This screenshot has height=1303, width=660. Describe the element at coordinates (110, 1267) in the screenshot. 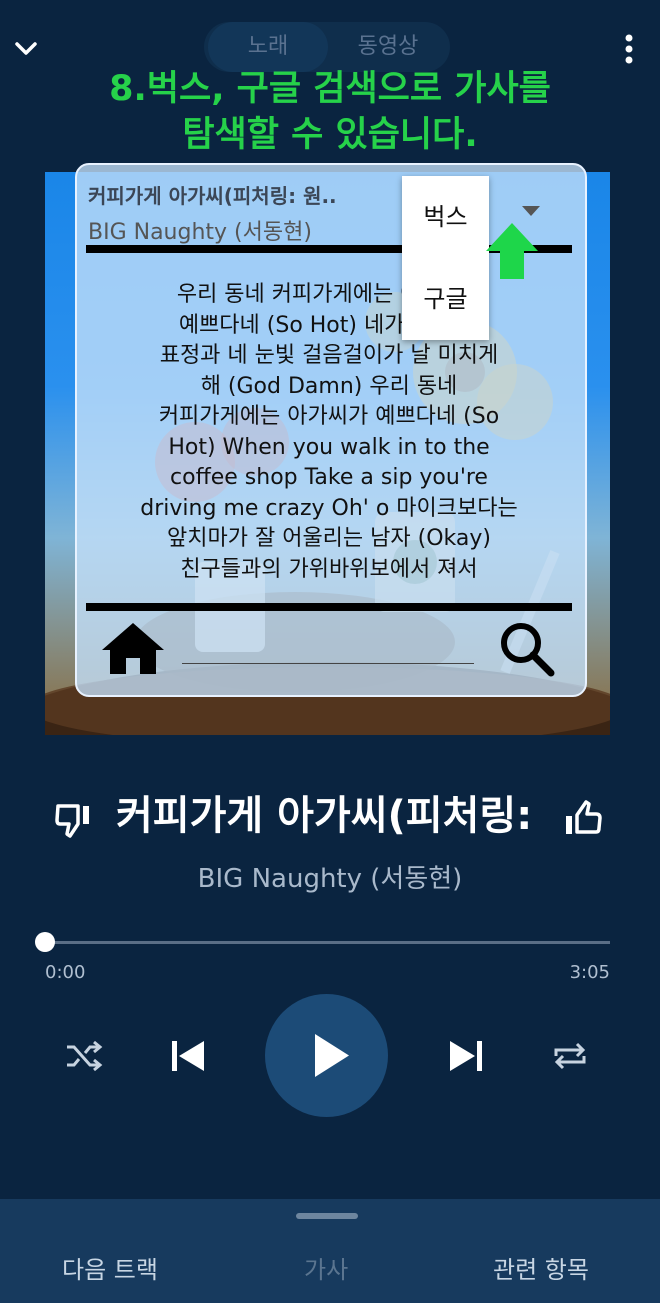

I see `tab-up-next: 다음 트랙` at that location.